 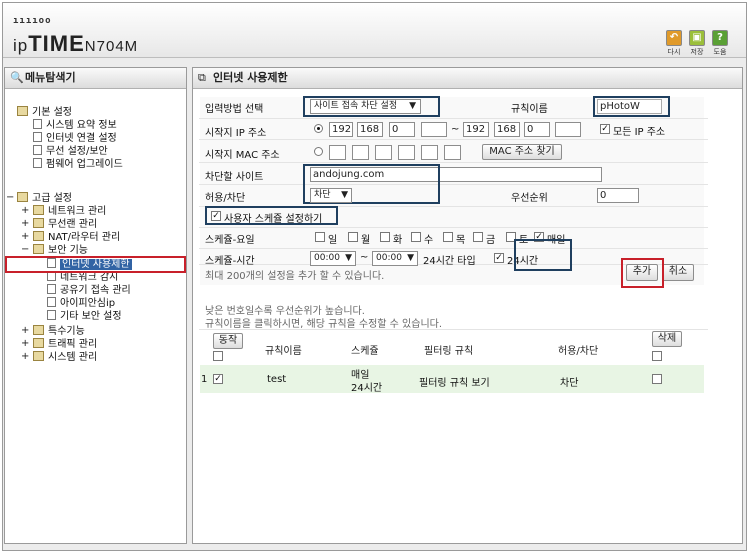 I want to click on mac-radio, so click(x=318, y=151).